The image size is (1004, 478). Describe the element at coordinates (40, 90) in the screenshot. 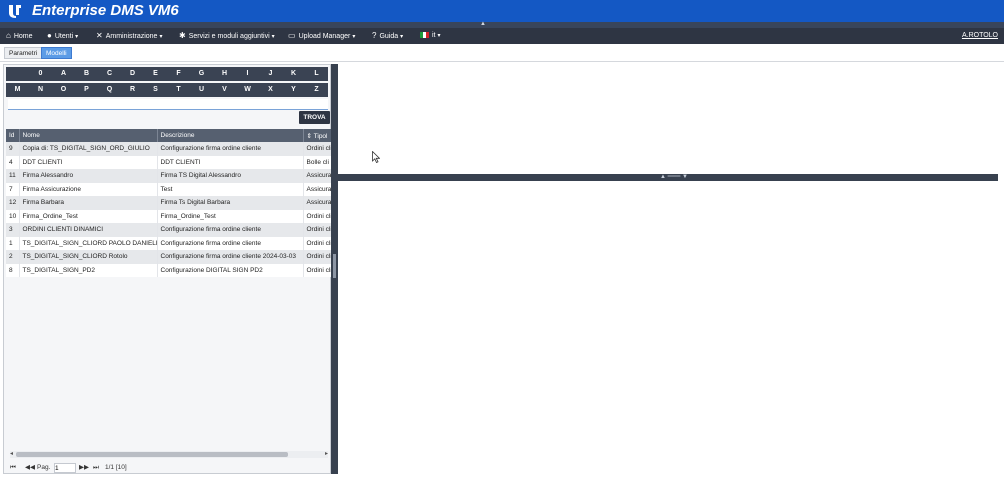

I see `alphabet-key: N` at that location.